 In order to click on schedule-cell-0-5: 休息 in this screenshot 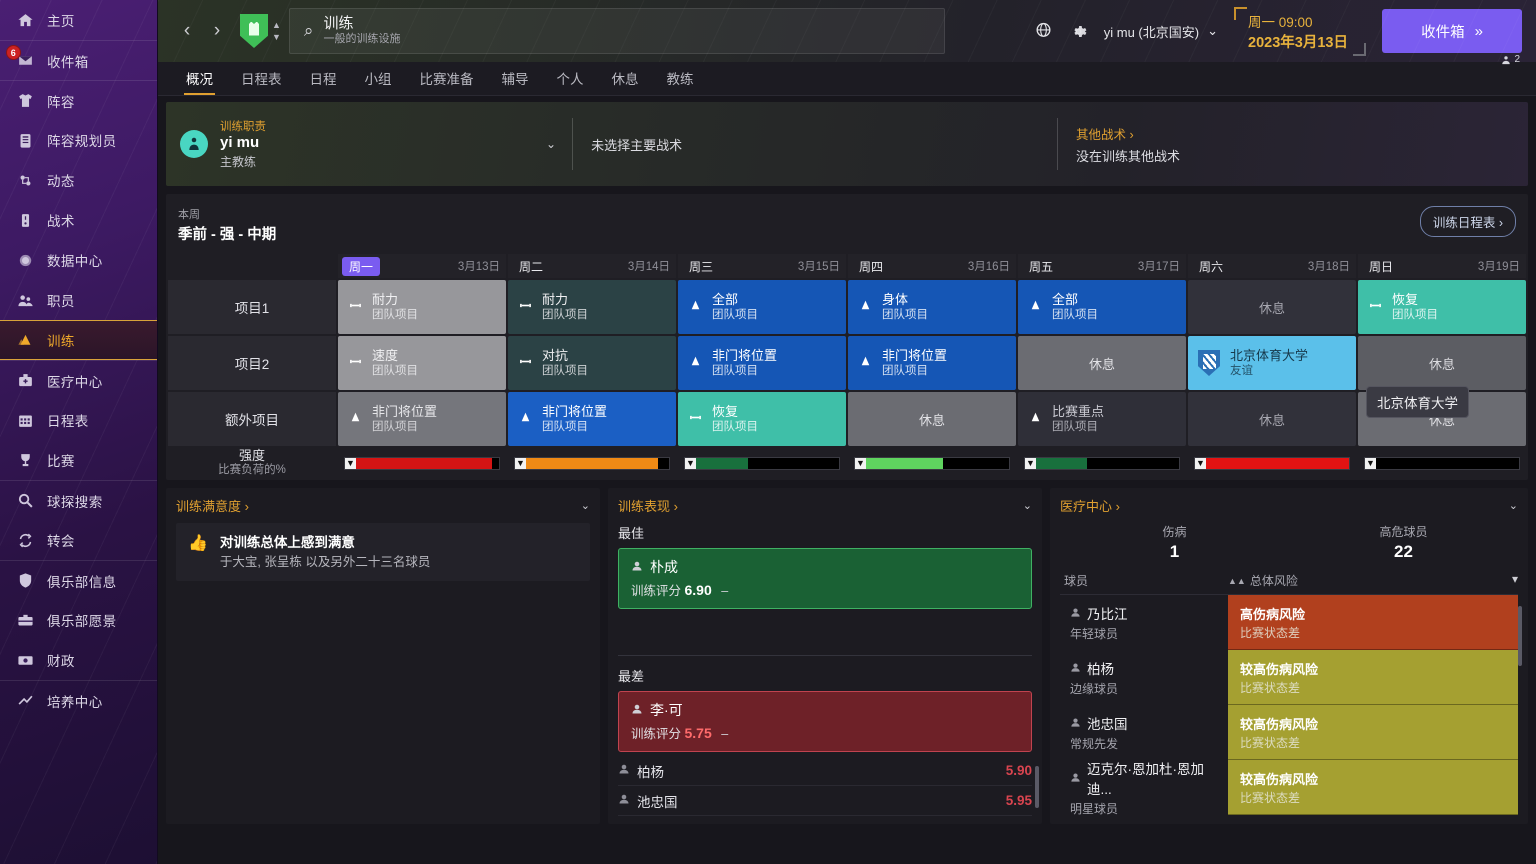, I will do `click(1272, 307)`.